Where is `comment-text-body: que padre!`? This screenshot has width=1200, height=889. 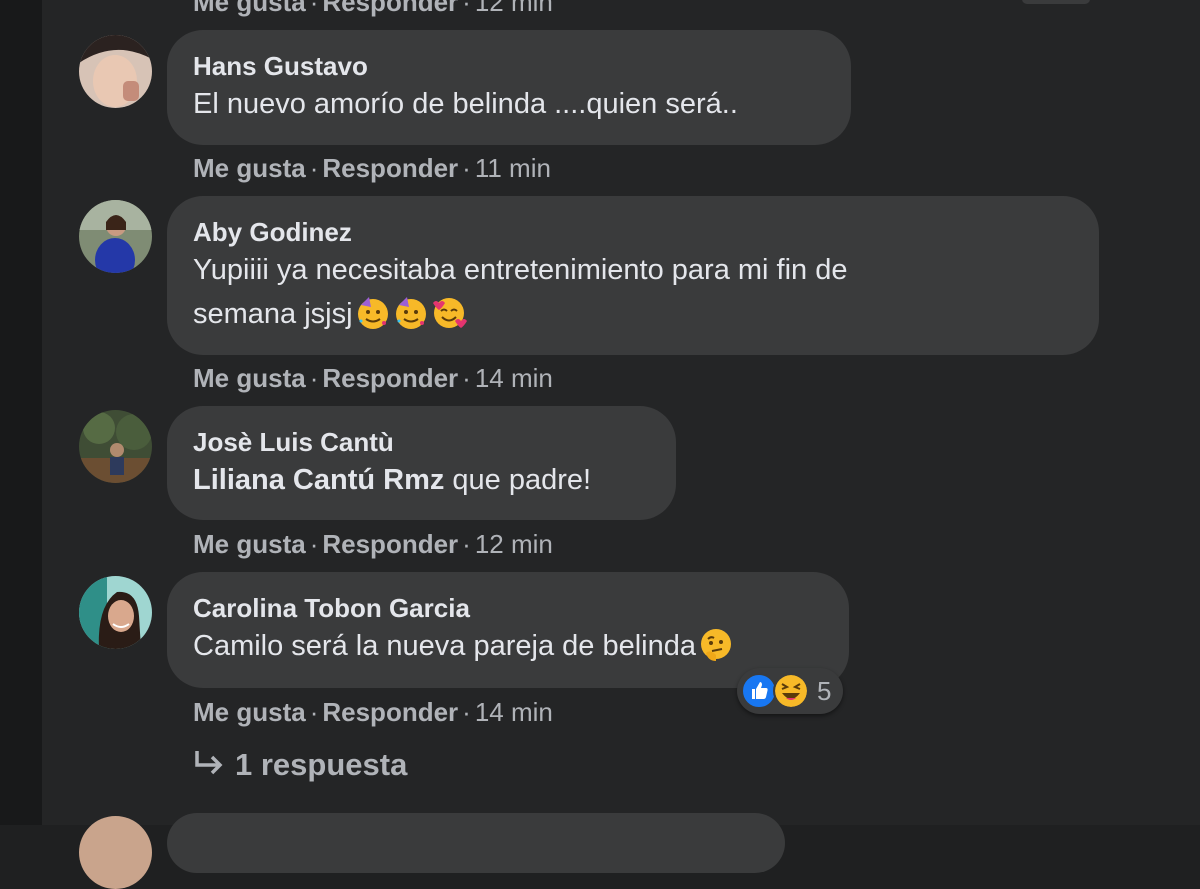
comment-text-body: que padre! is located at coordinates (518, 480).